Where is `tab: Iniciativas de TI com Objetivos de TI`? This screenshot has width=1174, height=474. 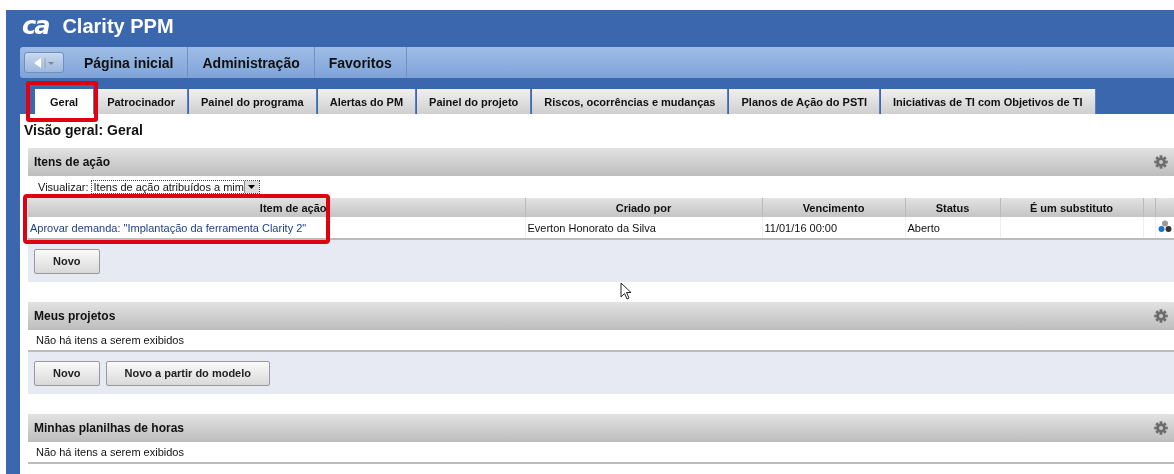
tab: Iniciativas de TI com Objetivos de TI is located at coordinates (988, 101).